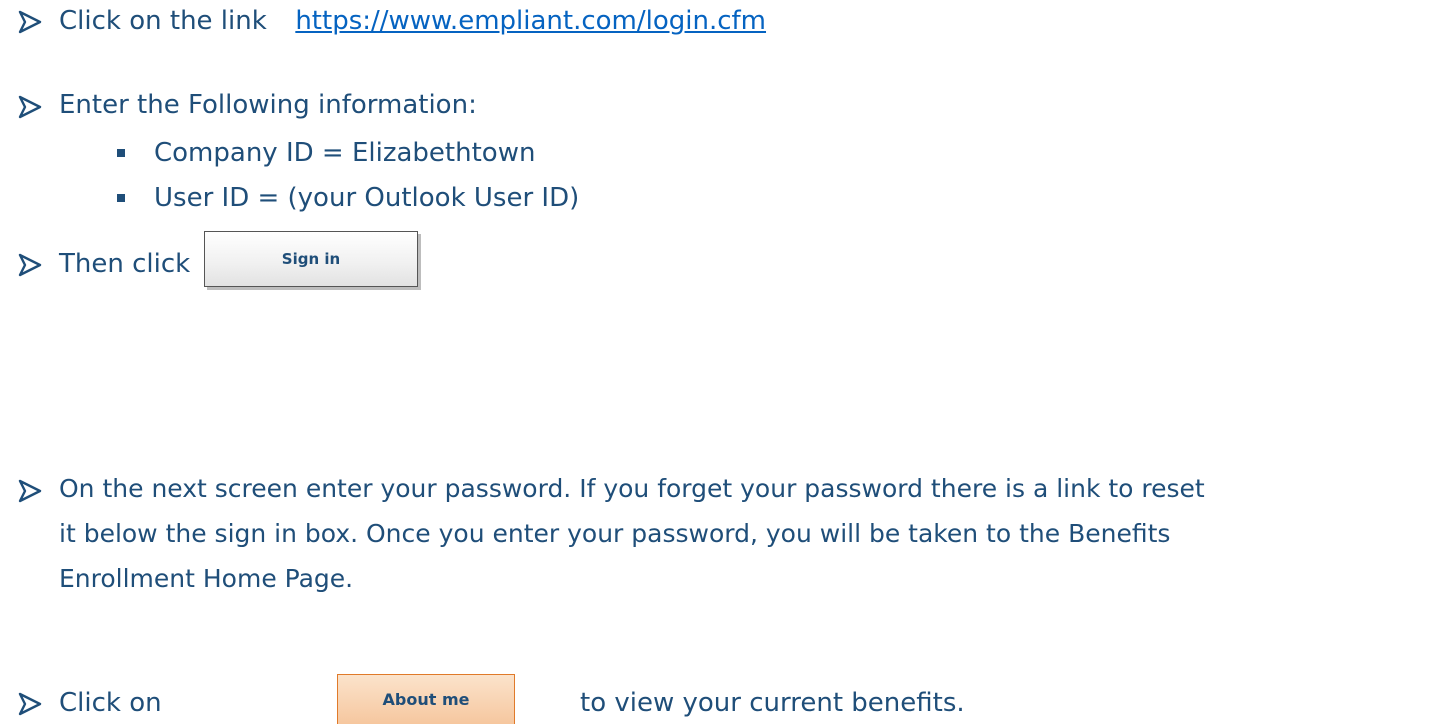  What do you see at coordinates (110, 703) in the screenshot?
I see `step-5-text: Click on` at bounding box center [110, 703].